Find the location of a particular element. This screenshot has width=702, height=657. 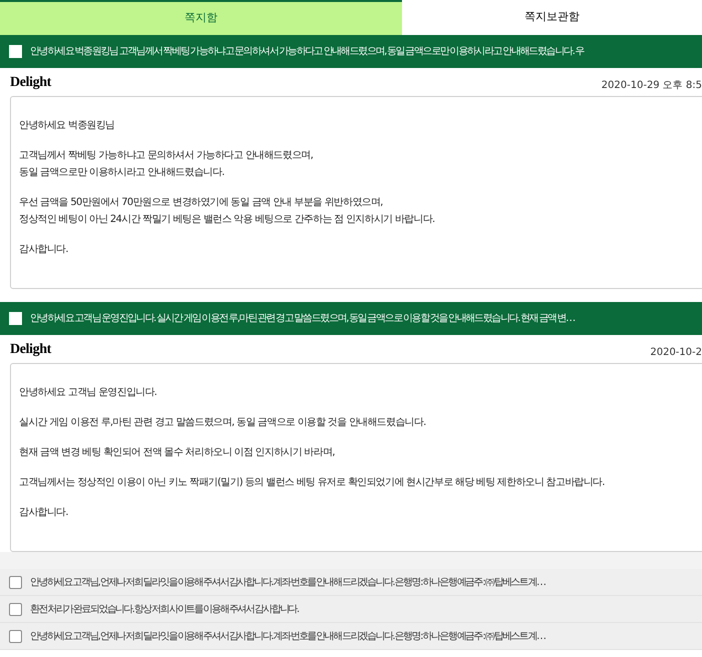

tab: 쪽지함 is located at coordinates (201, 17).